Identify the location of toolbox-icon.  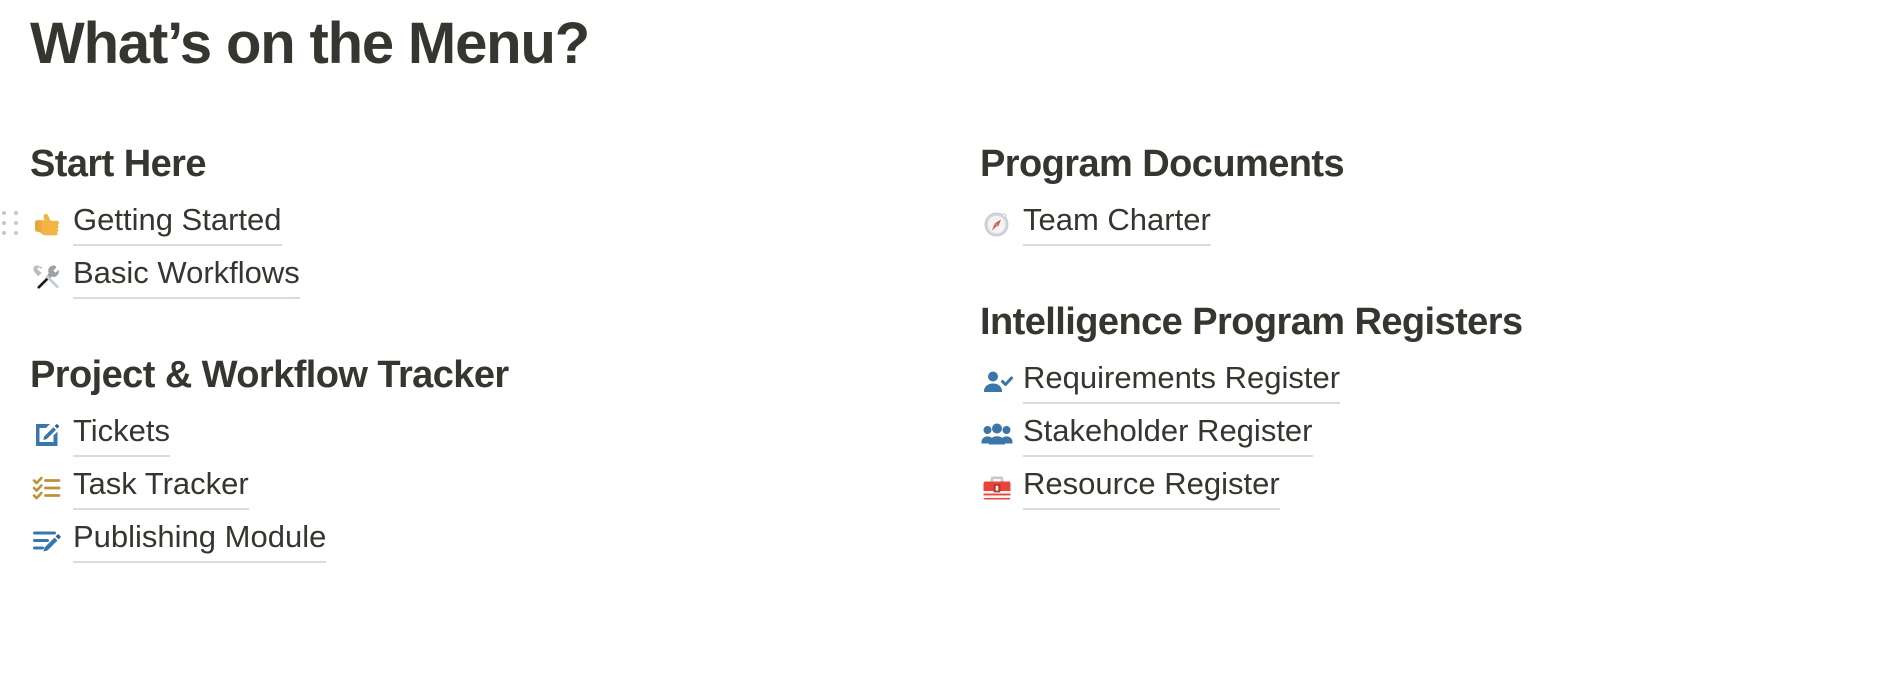
(997, 488).